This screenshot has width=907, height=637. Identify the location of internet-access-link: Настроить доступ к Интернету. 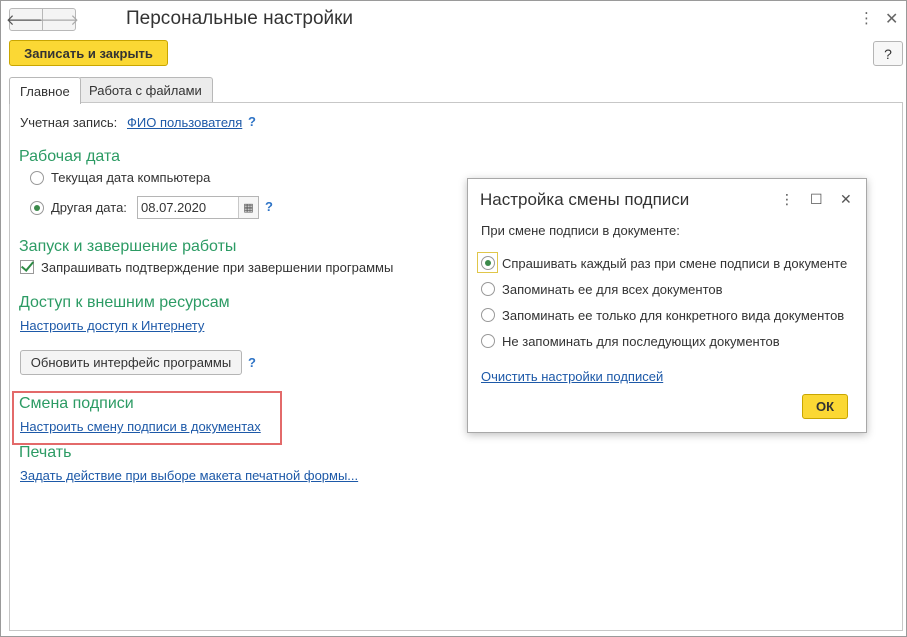
(112, 325).